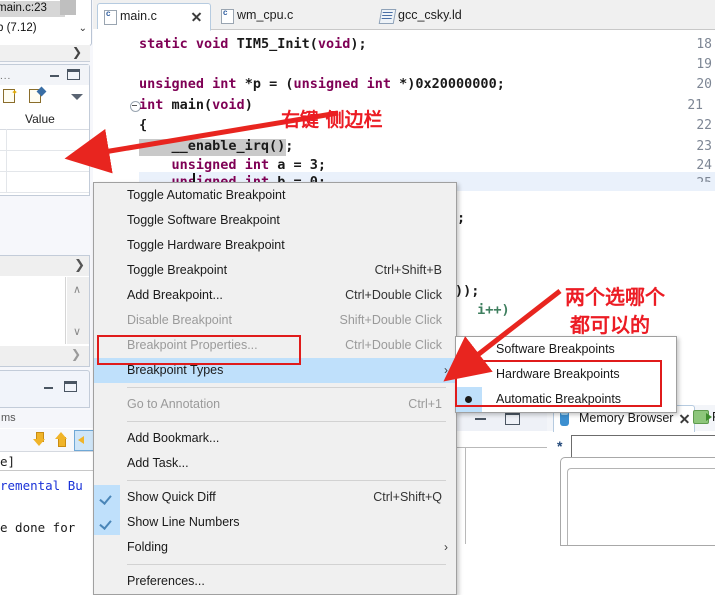 The image size is (715, 595). Describe the element at coordinates (469, 399) in the screenshot. I see `radio-selected-icon` at that location.